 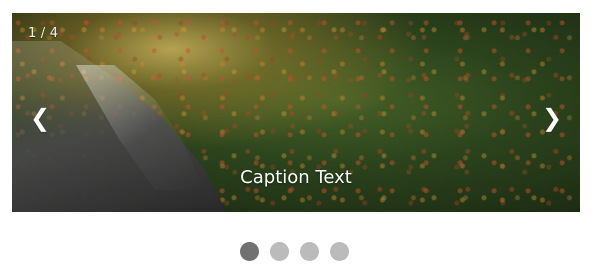 I want to click on chevron-left-icon: ❮, so click(x=40, y=118).